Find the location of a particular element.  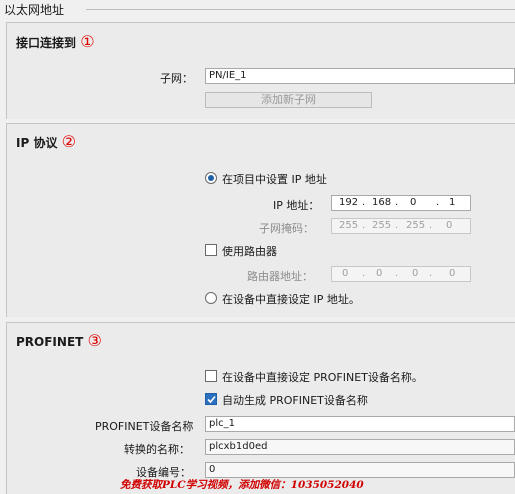

ip-octet-3: 0 is located at coordinates (413, 202).